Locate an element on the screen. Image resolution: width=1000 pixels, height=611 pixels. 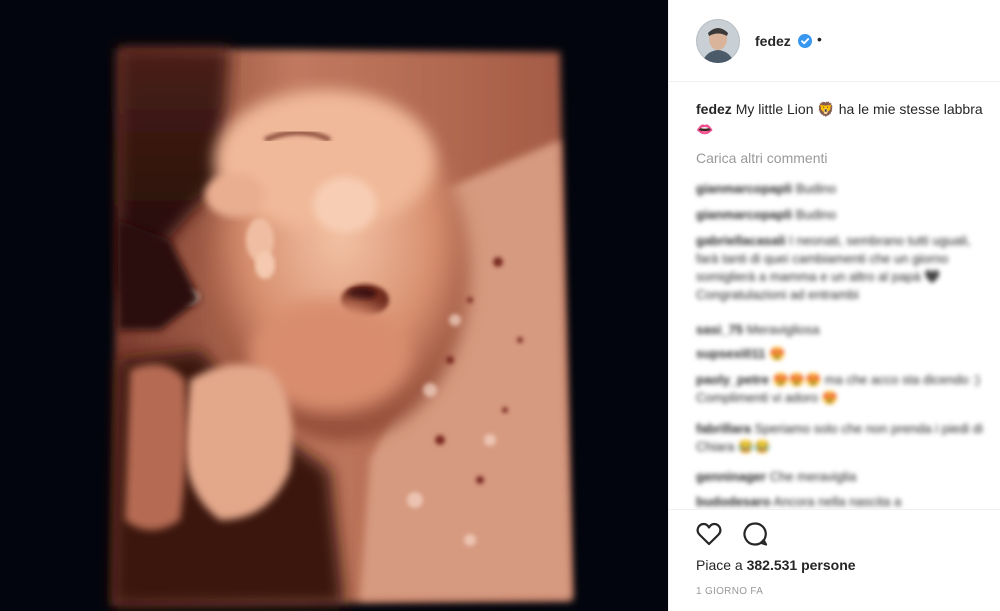
comment-username: budodesaro is located at coordinates (733, 500).